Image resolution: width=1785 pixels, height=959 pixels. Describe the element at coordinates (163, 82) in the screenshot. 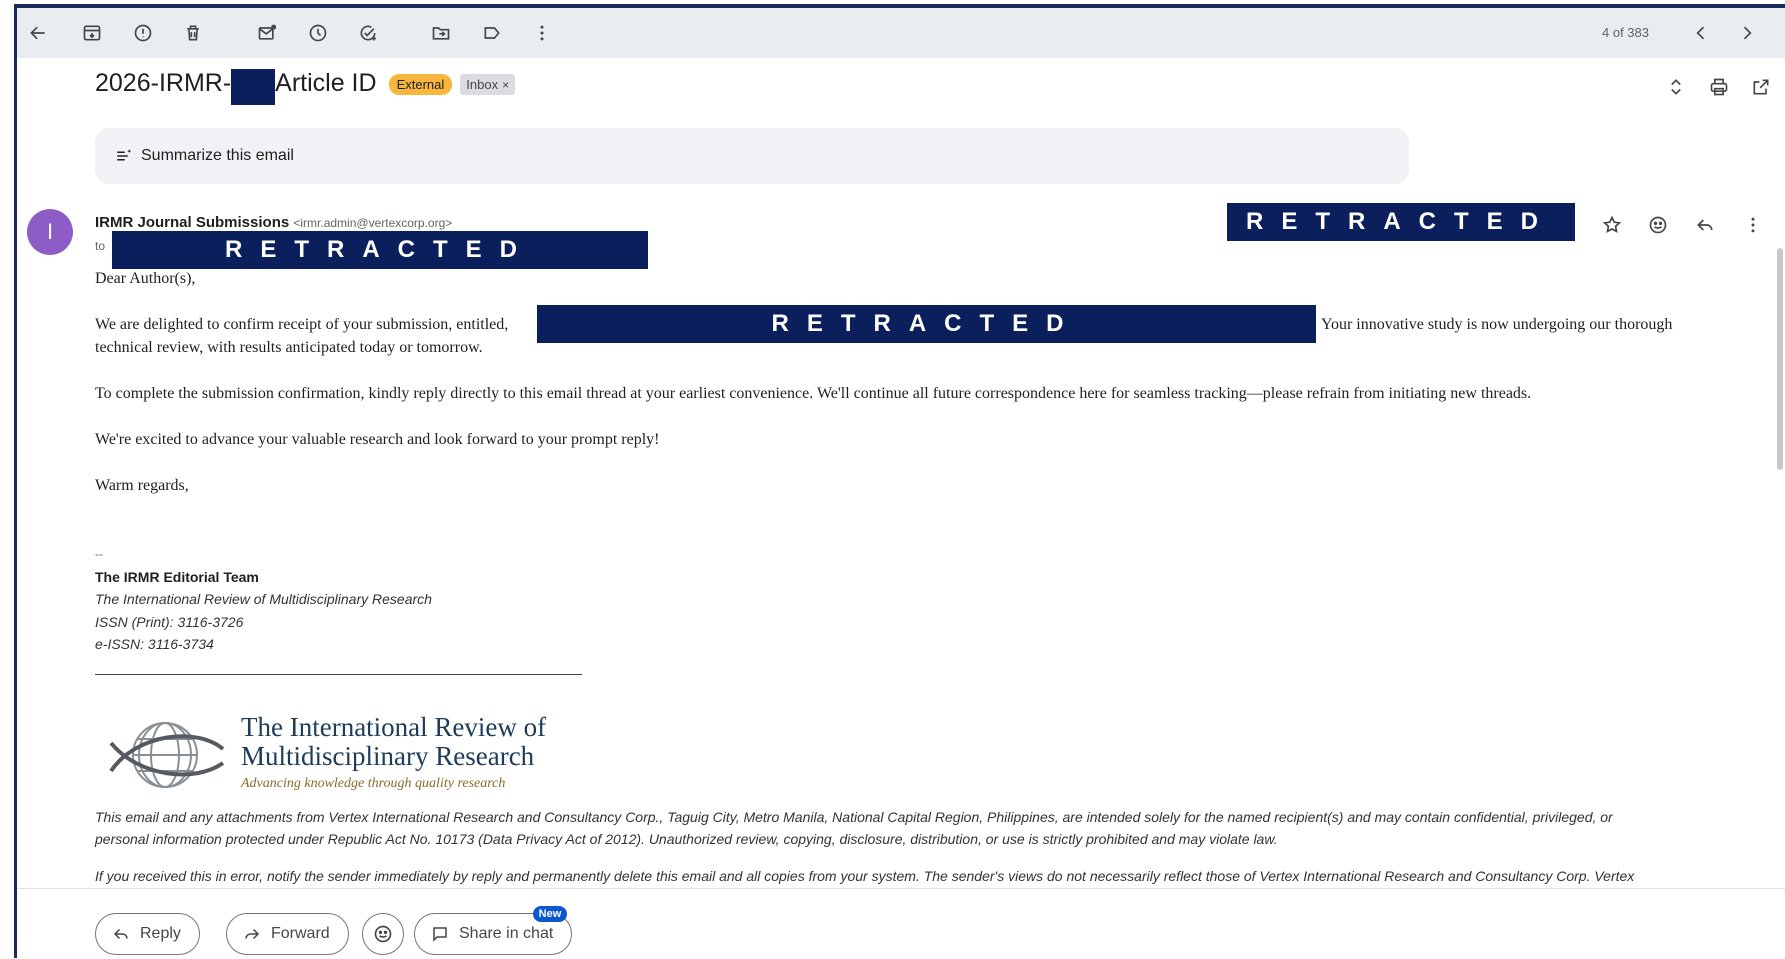

I see `subject-prefix: 2026-IRMR-` at that location.